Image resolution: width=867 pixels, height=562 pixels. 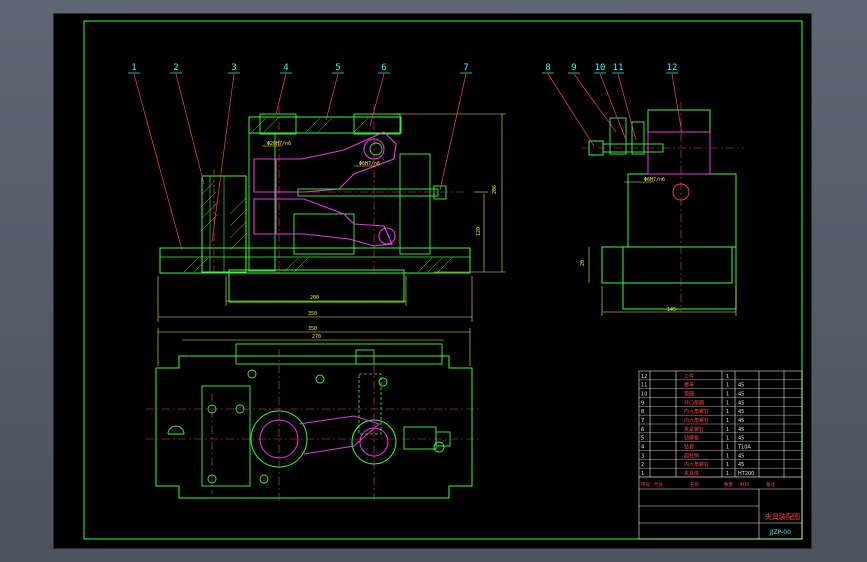 I want to click on balloon-8: 8, so click(x=547, y=68).